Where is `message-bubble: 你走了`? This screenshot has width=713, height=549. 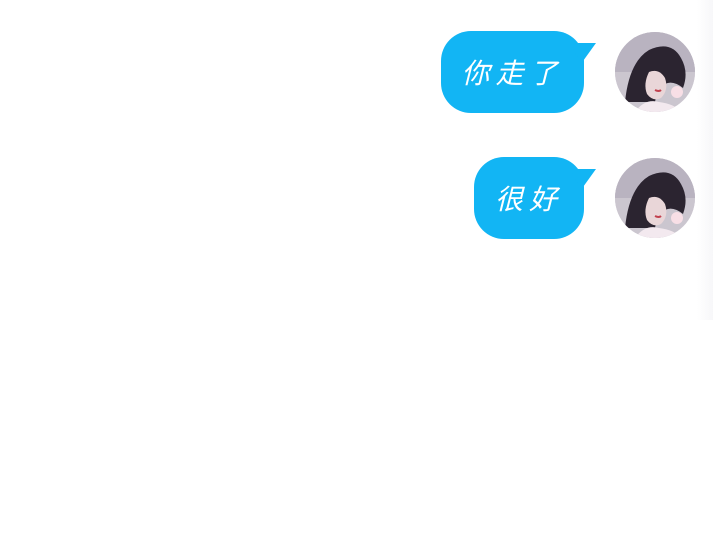 message-bubble: 你走了 is located at coordinates (512, 72).